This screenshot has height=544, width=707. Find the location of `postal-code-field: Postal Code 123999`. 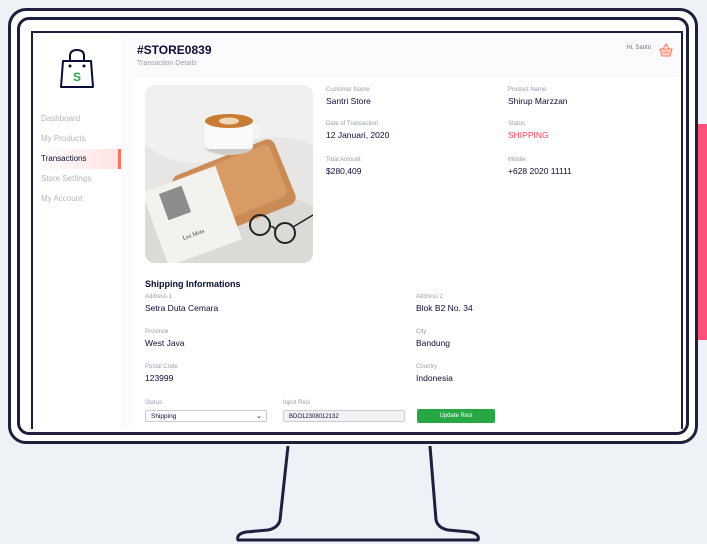

postal-code-field: Postal Code 123999 is located at coordinates (161, 373).